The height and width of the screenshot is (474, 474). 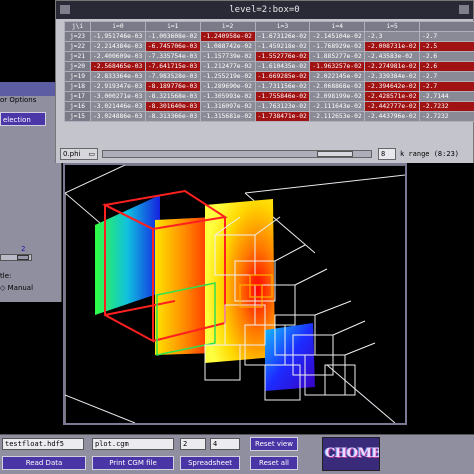 What do you see at coordinates (227, 76) in the screenshot?
I see `table-cell: -1.255219e-02` at bounding box center [227, 76].